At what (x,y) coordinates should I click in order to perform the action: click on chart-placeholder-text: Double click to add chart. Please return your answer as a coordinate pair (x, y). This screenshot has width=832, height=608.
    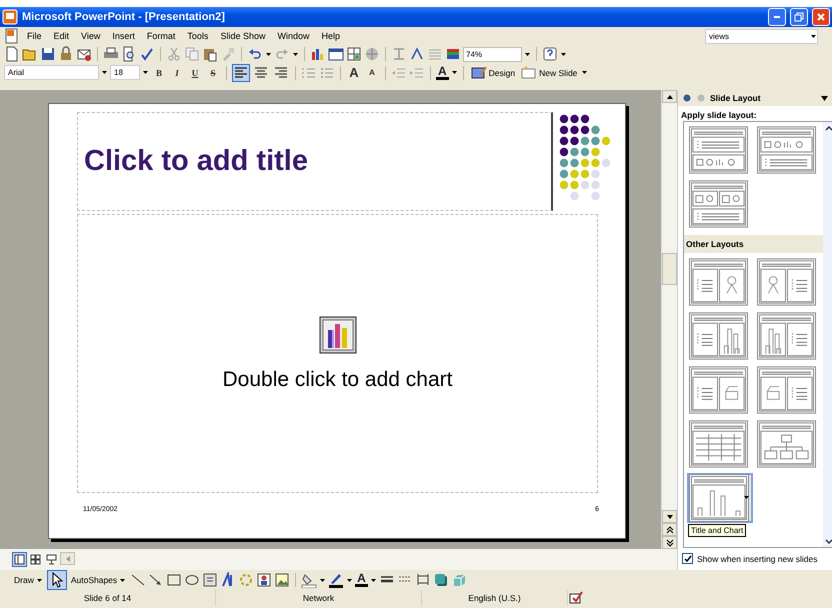
    Looking at the image, I should click on (337, 380).